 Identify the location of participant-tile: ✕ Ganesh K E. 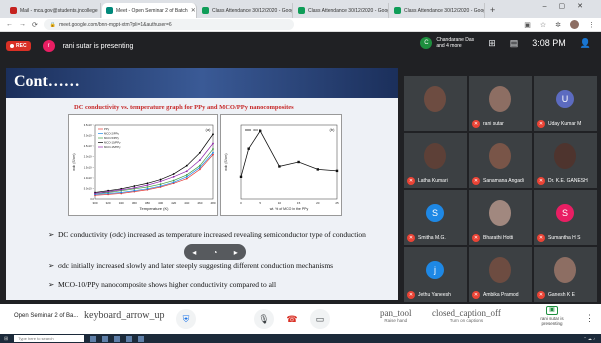
(565, 274).